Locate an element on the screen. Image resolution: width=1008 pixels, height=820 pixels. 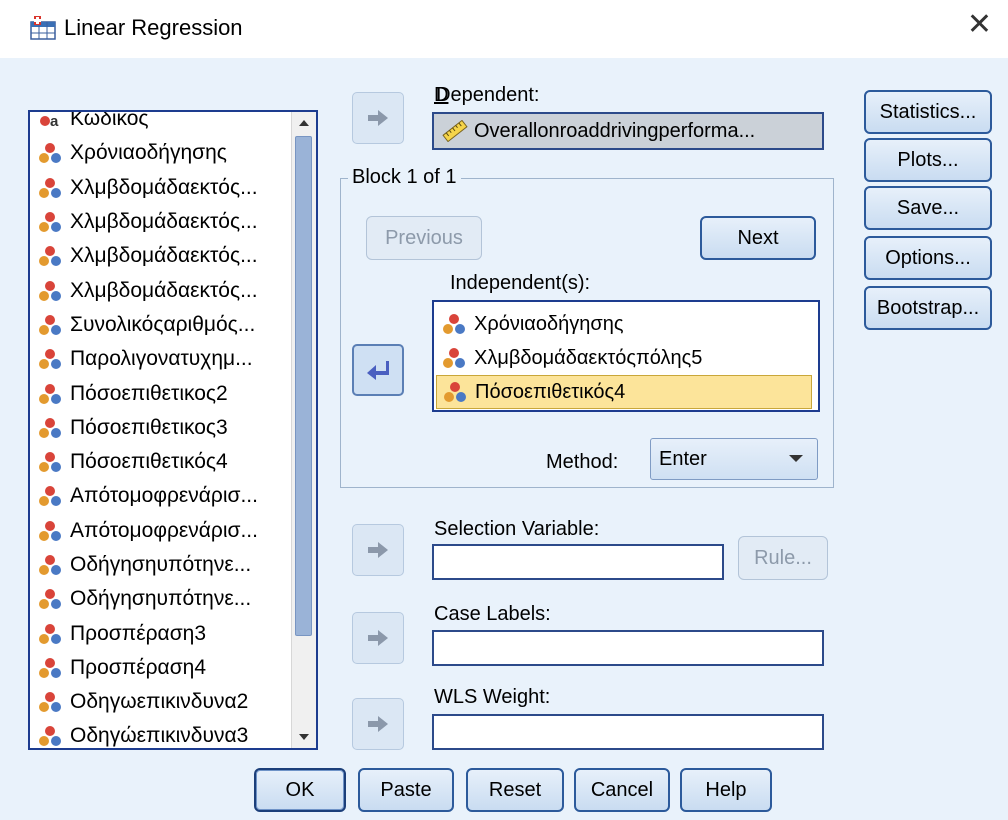
independent-name: Χρόνιαοδήγησης is located at coordinates (549, 323).